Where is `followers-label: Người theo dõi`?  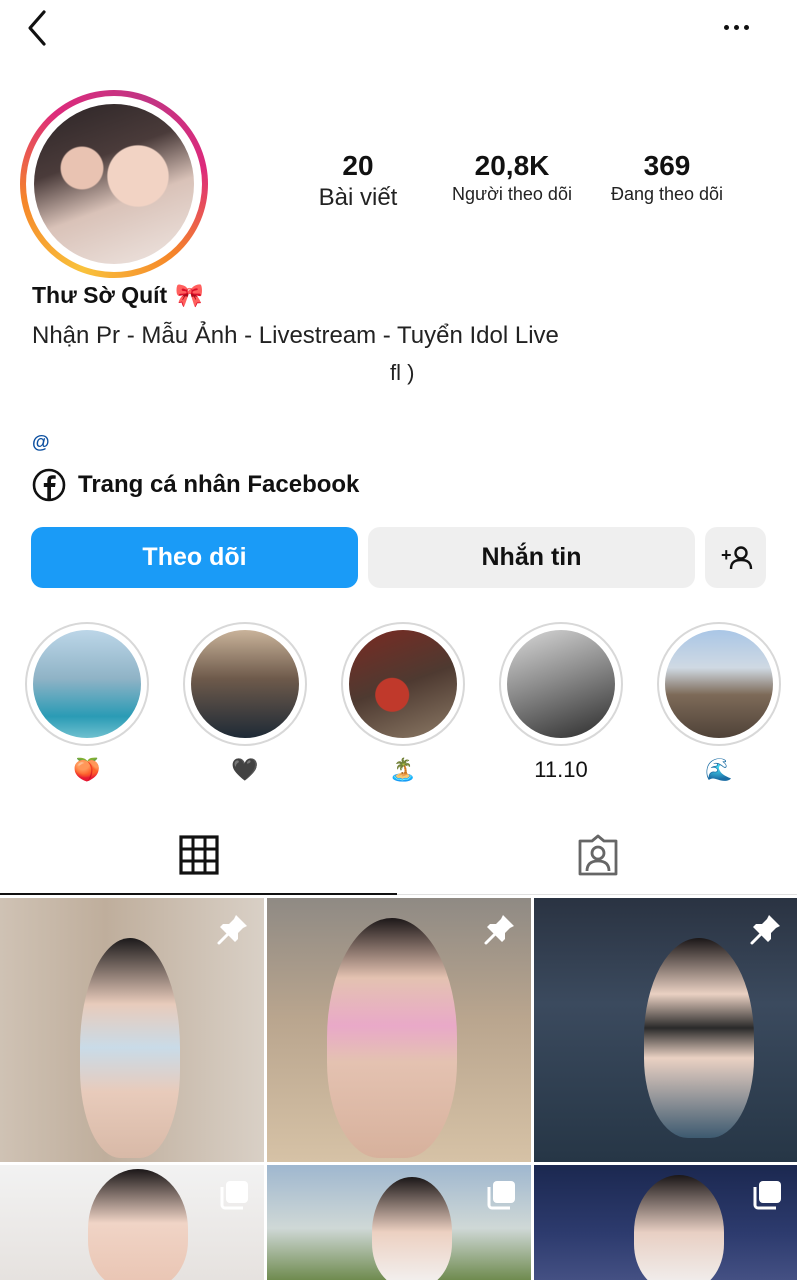
followers-label: Người theo dõi is located at coordinates (512, 194).